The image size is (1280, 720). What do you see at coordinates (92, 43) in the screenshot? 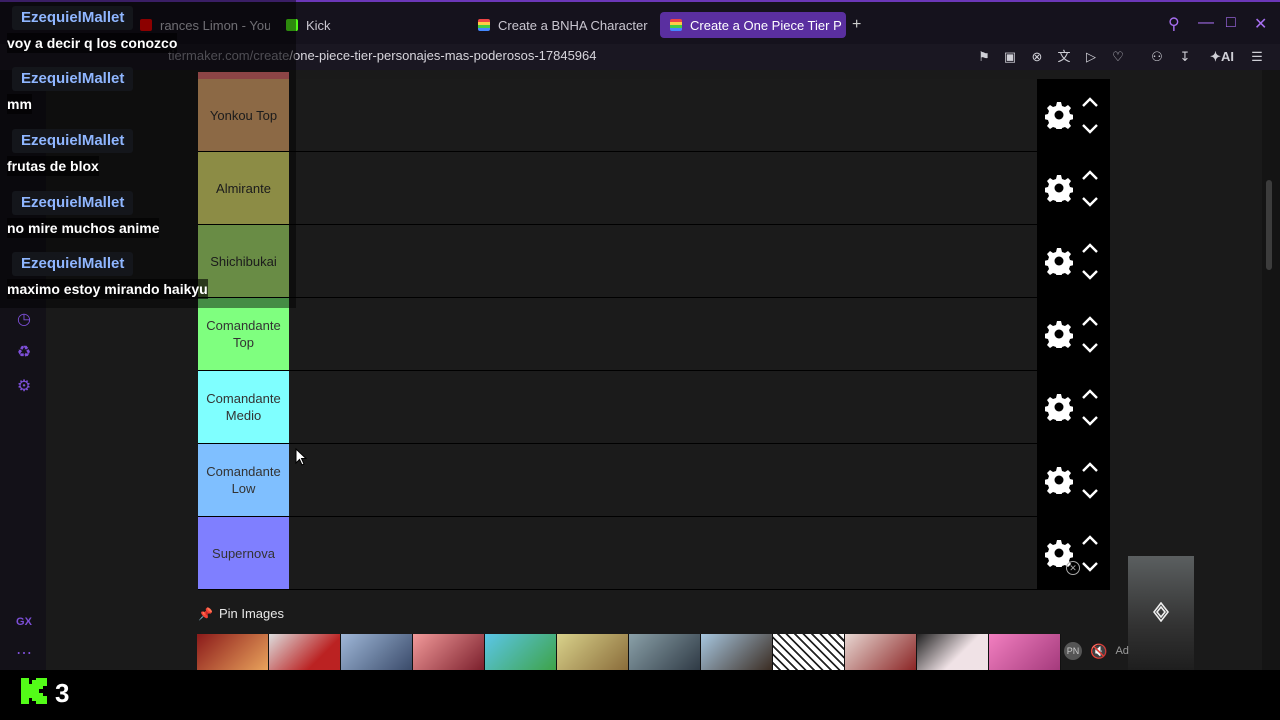
I see `chat-message: voy a decir q los conozco` at bounding box center [92, 43].